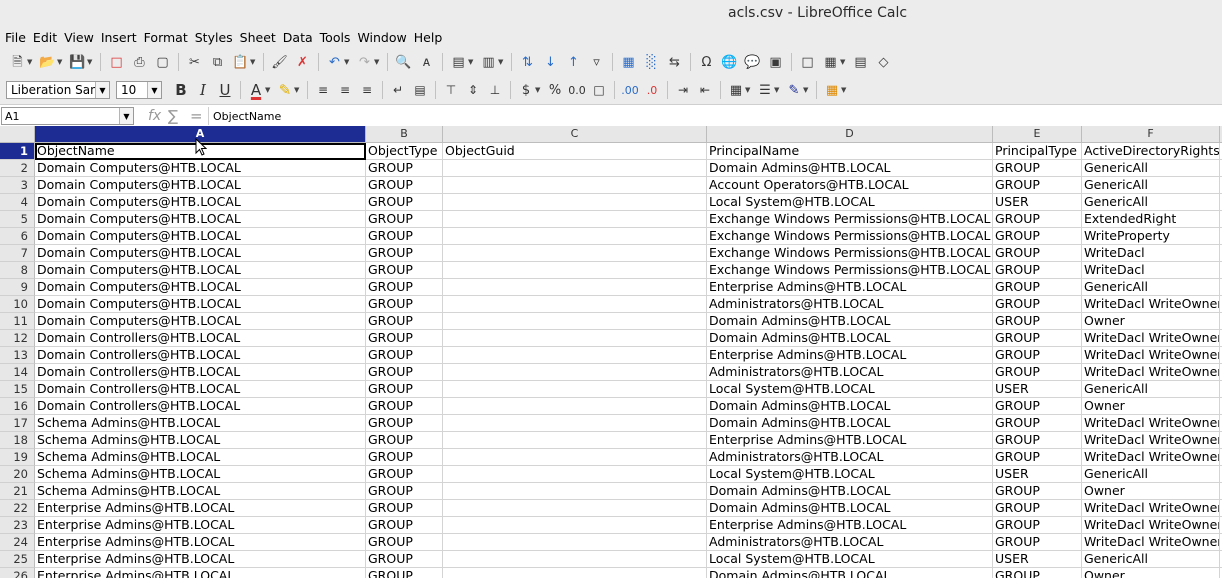 The height and width of the screenshot is (578, 1222). Describe the element at coordinates (30, 62) in the screenshot. I see `new-dropdown-icon: ▼` at that location.